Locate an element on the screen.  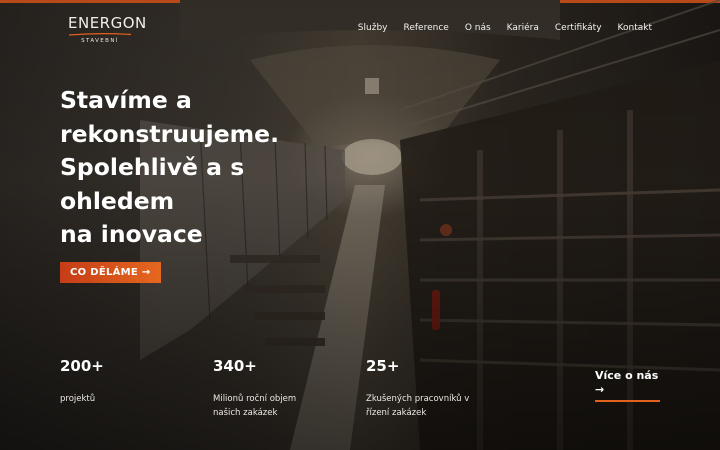
headline-line: rekonstruujeme. is located at coordinates (170, 133).